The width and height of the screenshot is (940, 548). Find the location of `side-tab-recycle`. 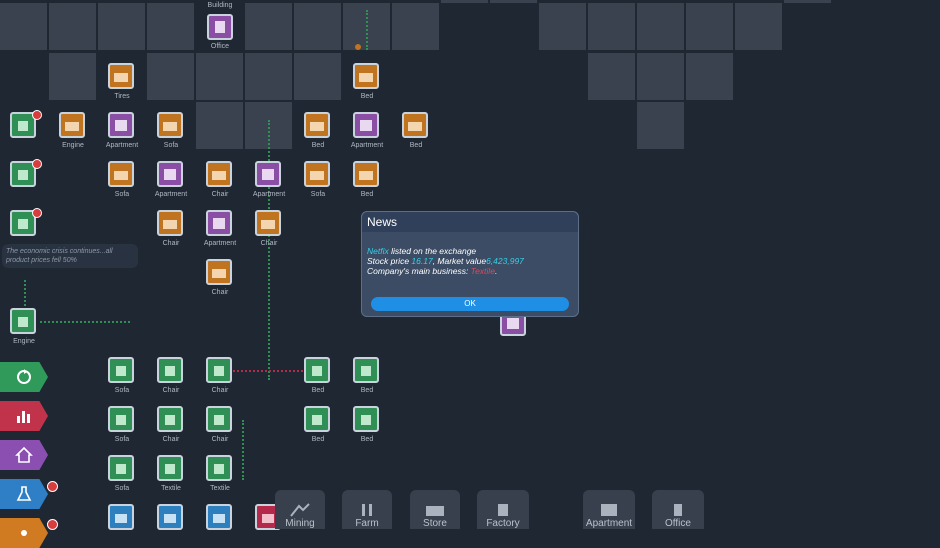

side-tab-recycle is located at coordinates (24, 377).